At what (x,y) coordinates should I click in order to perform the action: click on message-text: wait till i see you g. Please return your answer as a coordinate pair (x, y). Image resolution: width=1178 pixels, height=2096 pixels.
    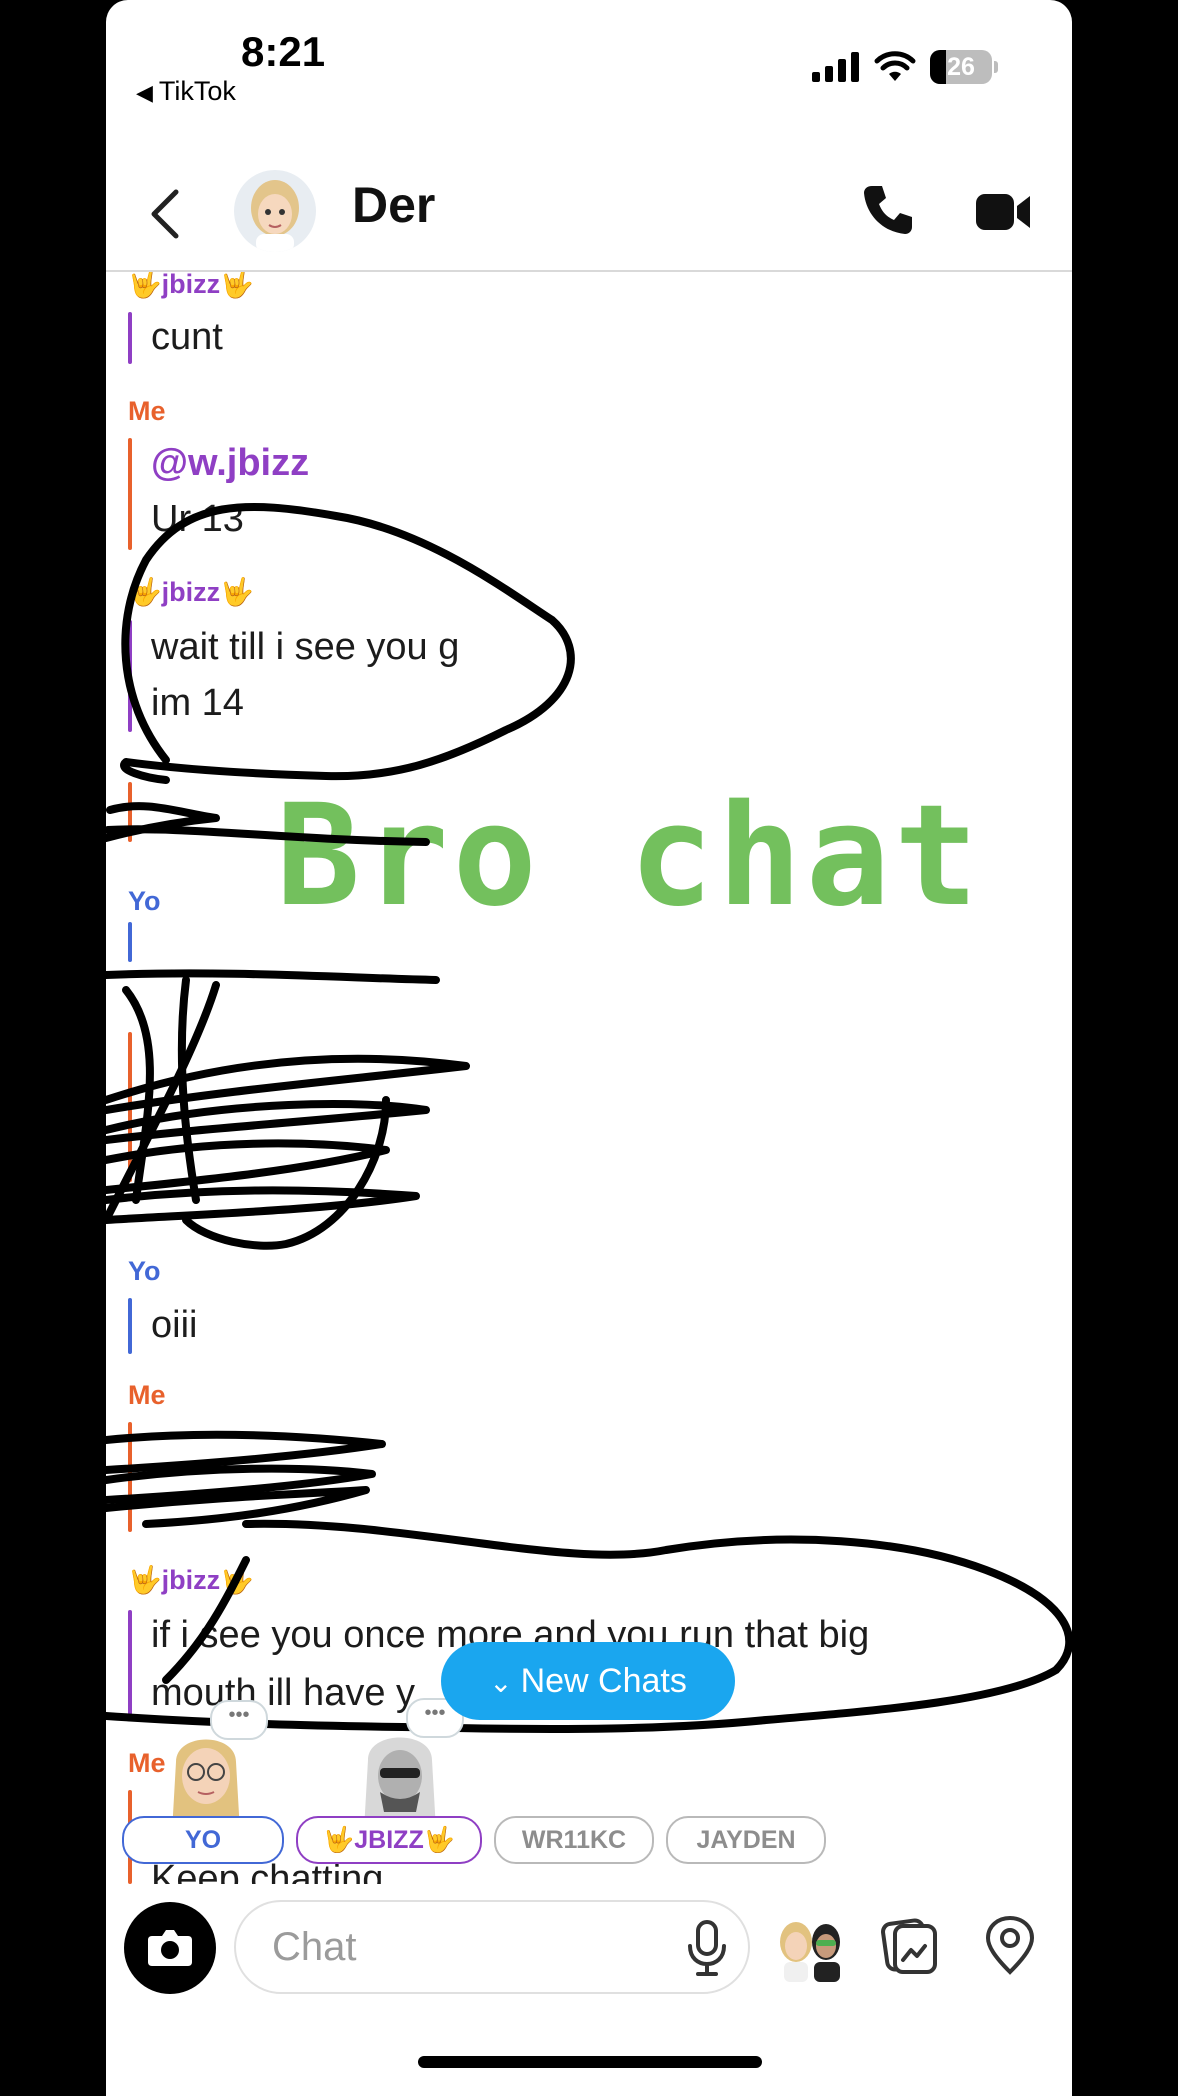
    Looking at the image, I should click on (305, 647).